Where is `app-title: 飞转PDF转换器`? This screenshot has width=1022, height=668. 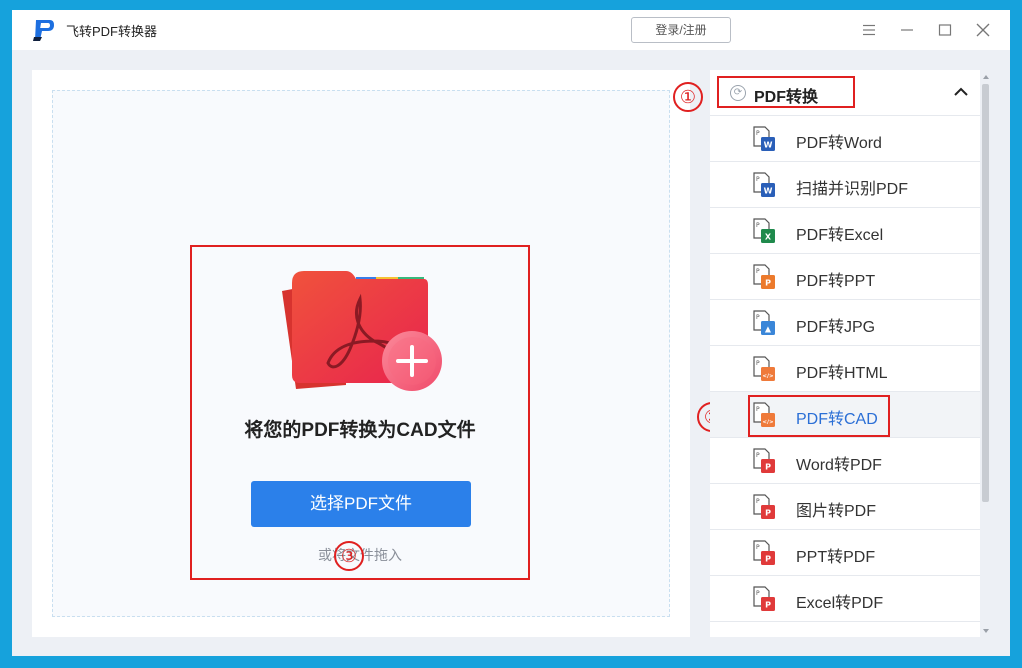
app-title: 飞转PDF转换器 is located at coordinates (112, 31).